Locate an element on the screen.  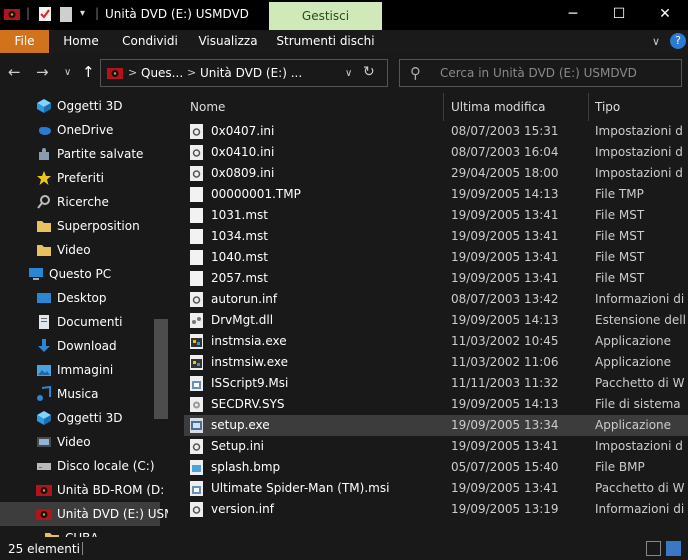
table-row: instmsiw.exe 11/03/2002 11:06 Applicazione is located at coordinates (436, 362).